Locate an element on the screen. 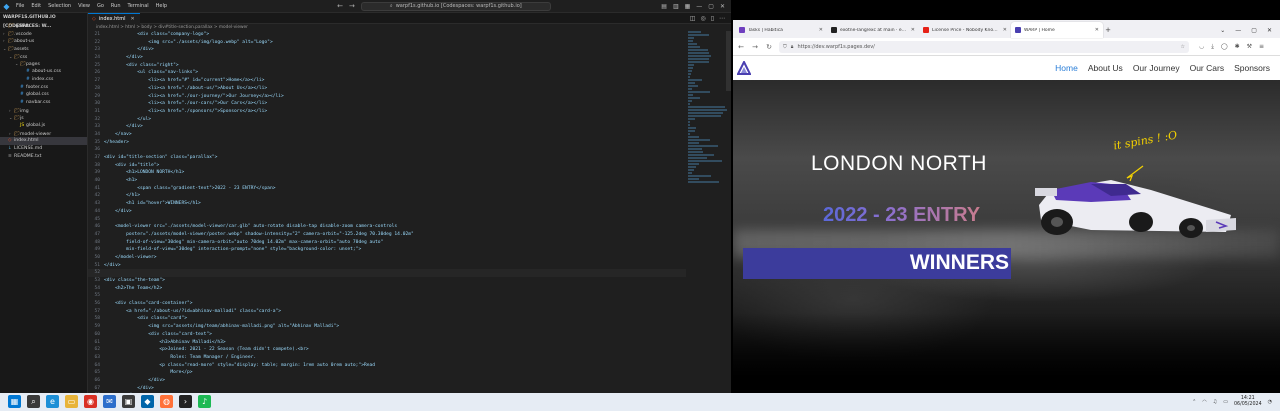  code-line: 66 </div> is located at coordinates (387, 381).